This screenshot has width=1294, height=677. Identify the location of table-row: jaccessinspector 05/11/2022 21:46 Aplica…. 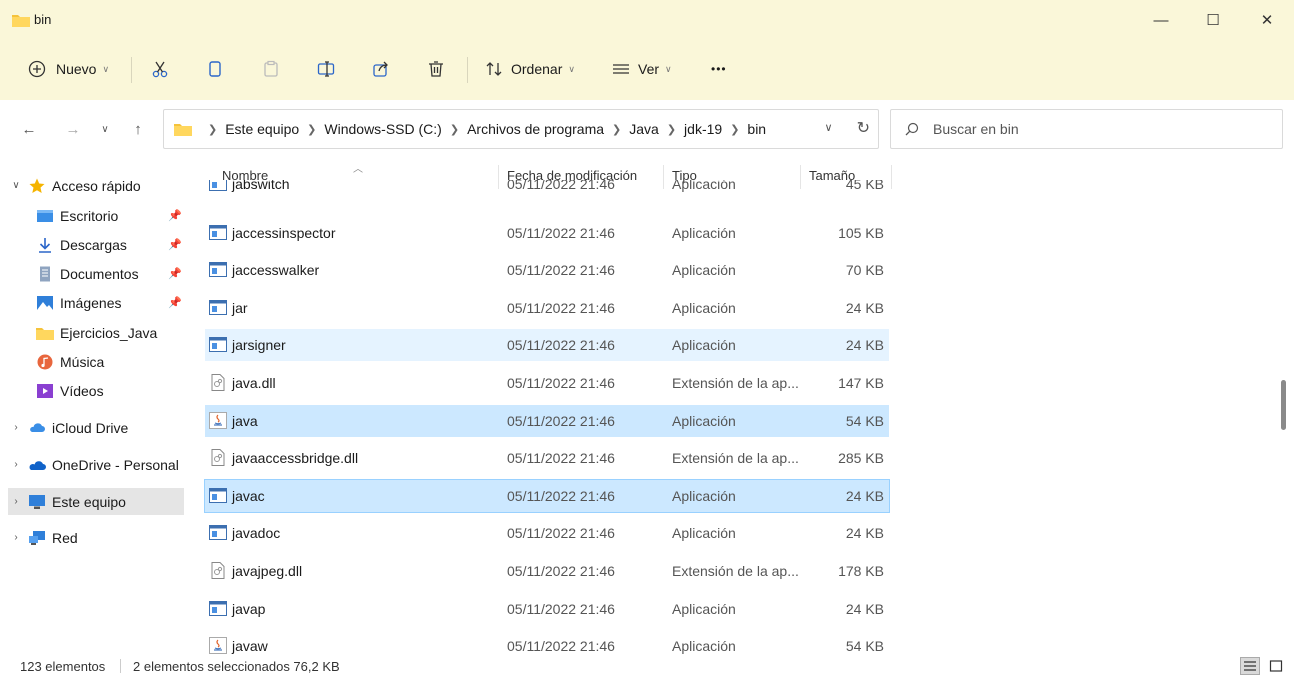
(547, 233).